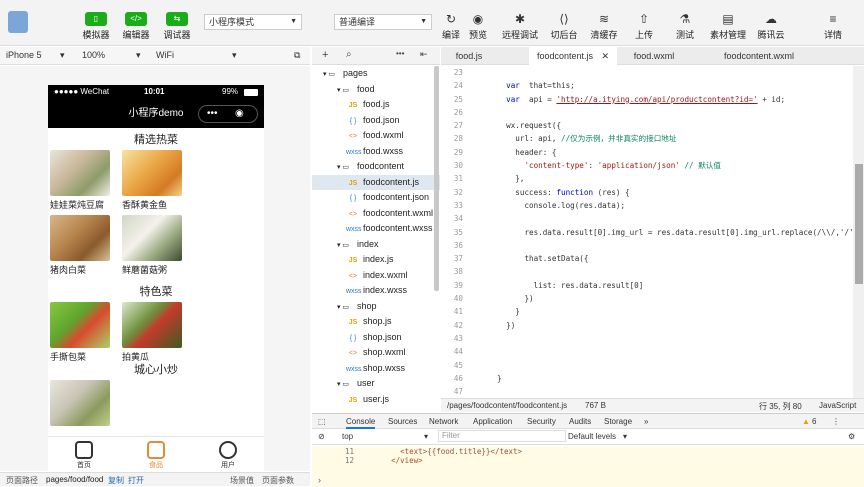 Image resolution: width=864 pixels, height=487 pixels. I want to click on more-tabs-icon: », so click(646, 421).